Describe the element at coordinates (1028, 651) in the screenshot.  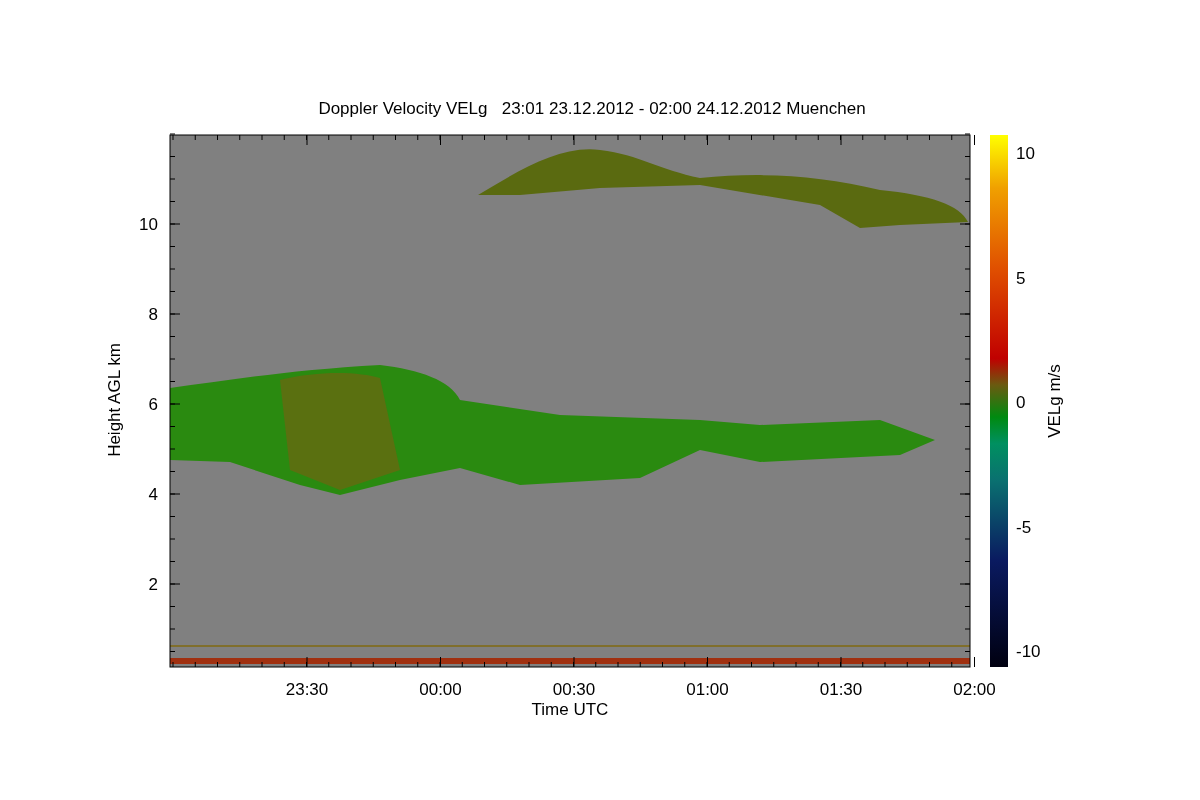
I see `color-scale-tick-label: -10` at that location.